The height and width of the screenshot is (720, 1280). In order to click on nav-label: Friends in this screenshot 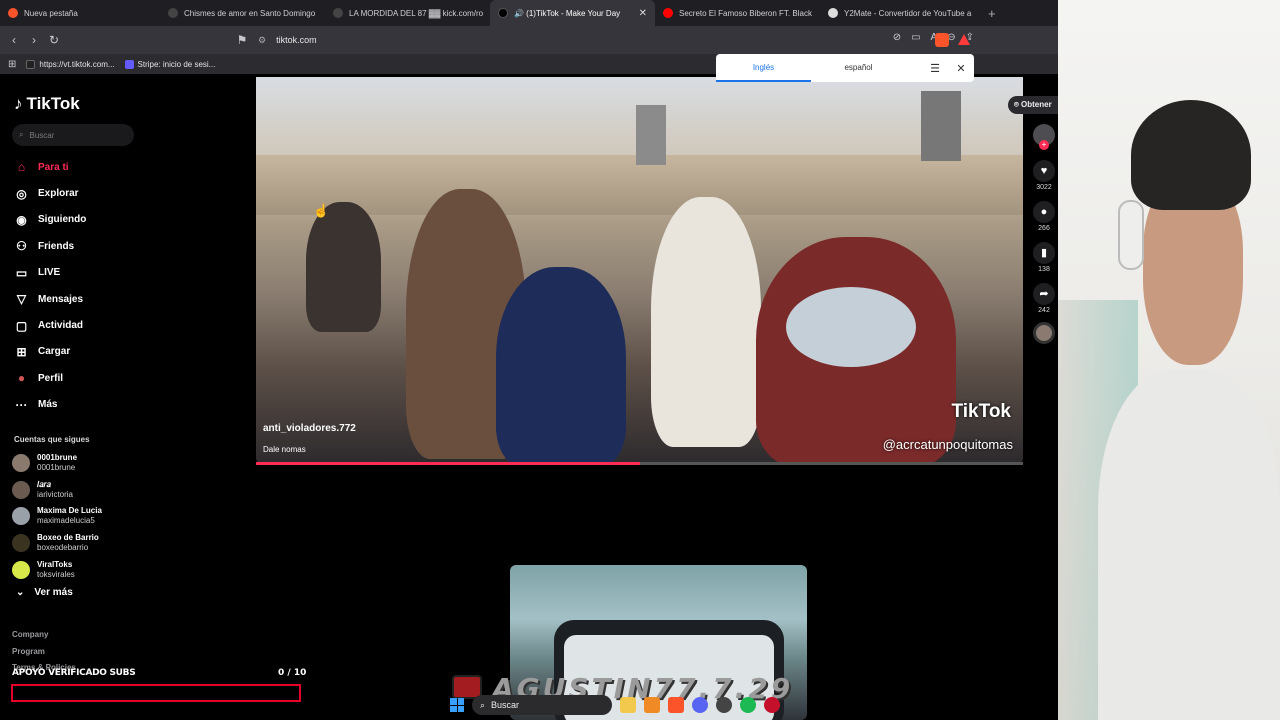, I will do `click(56, 246)`.